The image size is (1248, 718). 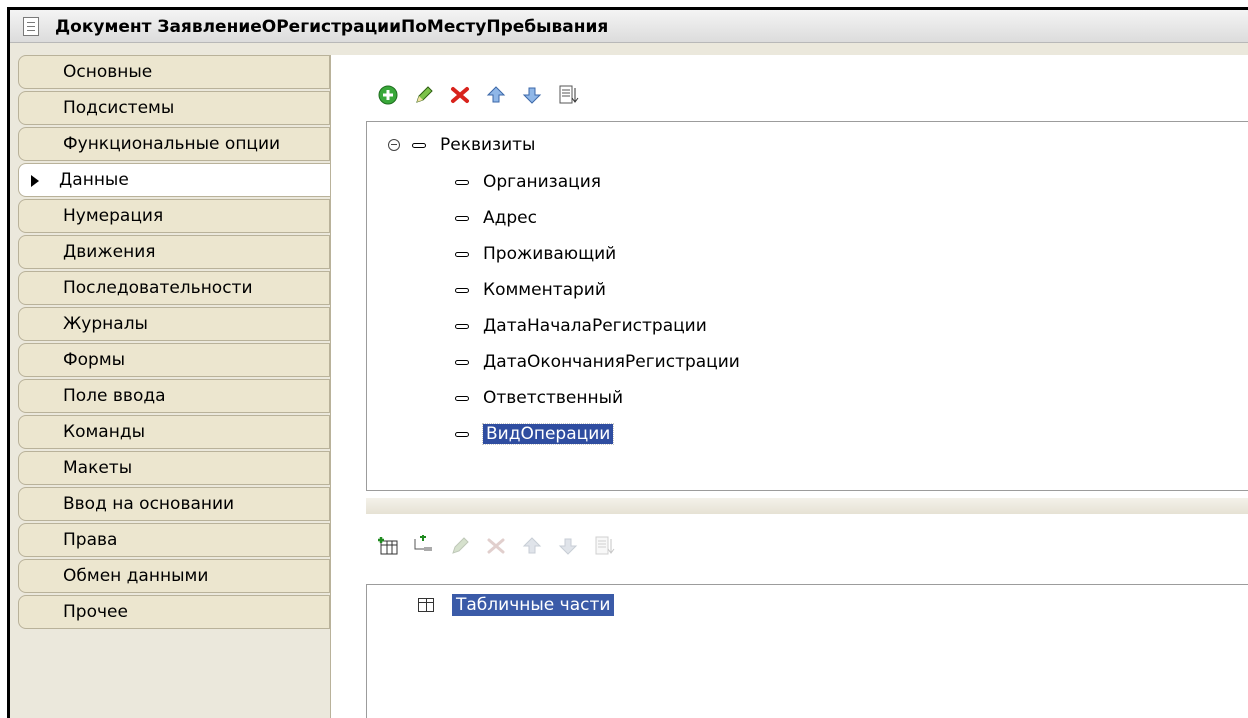 I want to click on document-icon, so click(x=31, y=26).